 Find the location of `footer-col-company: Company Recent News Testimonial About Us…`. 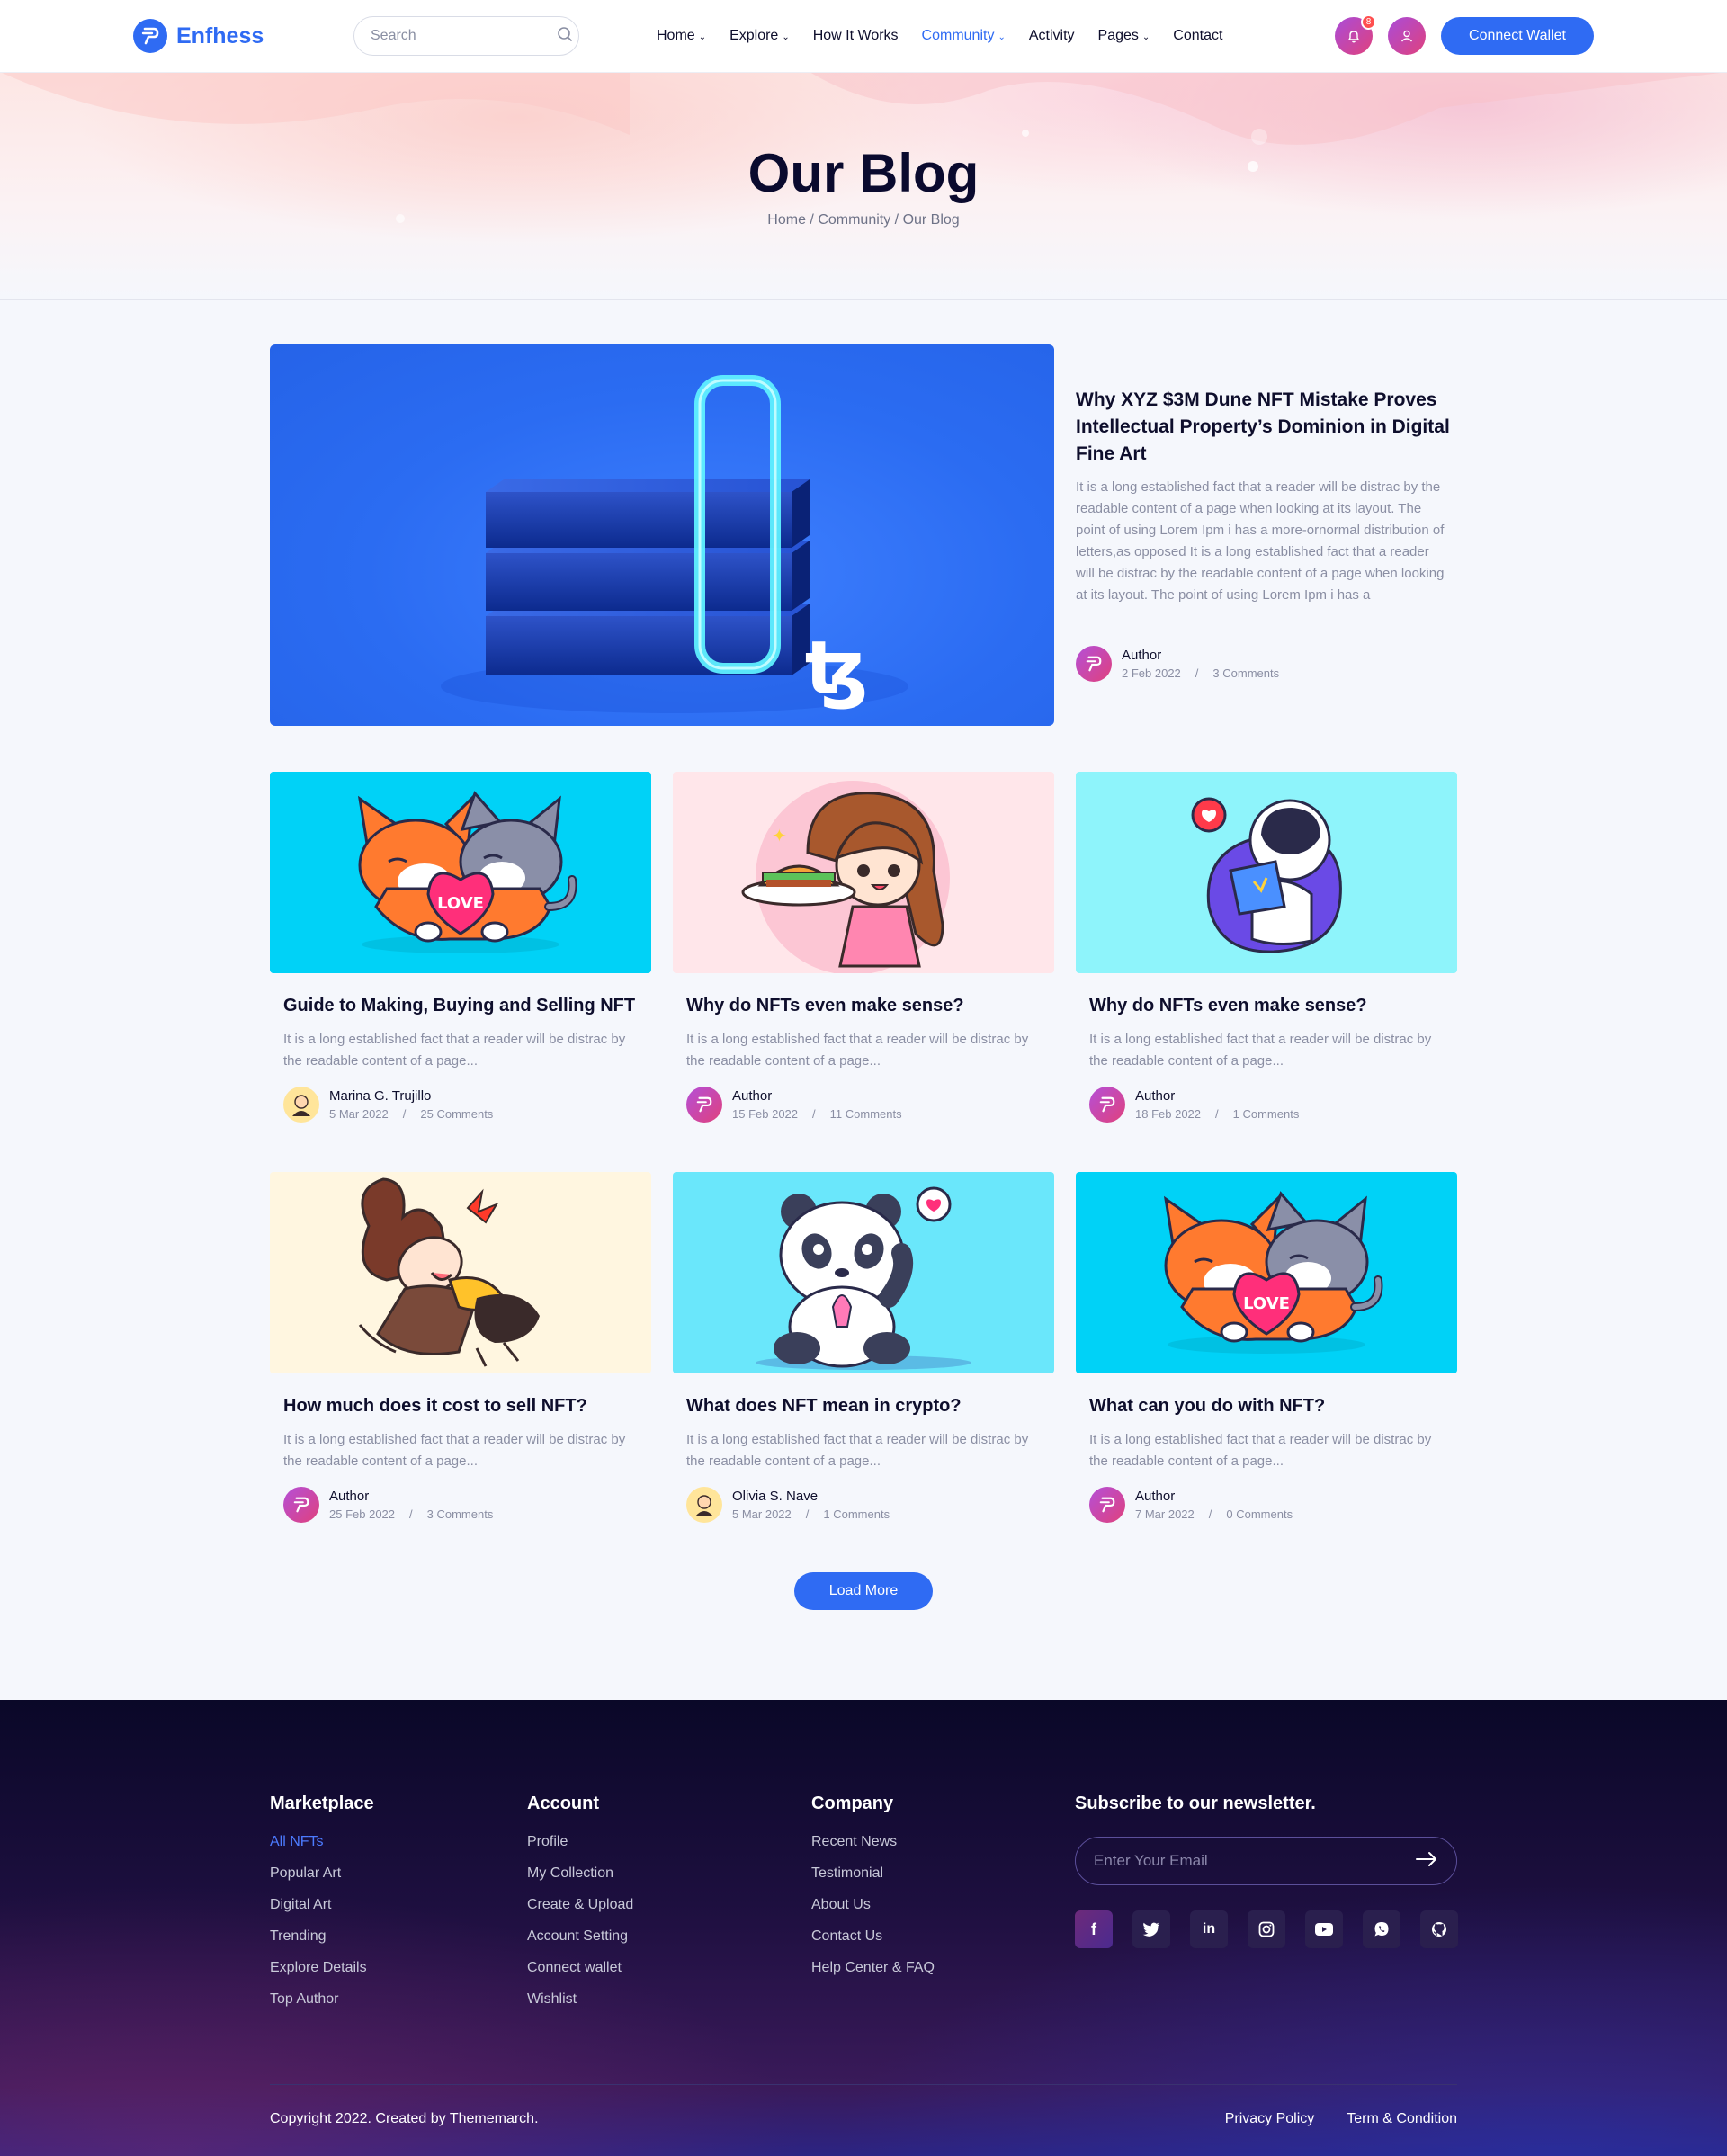

footer-col-company: Company Recent News Testimonial About Us… is located at coordinates (873, 1892).